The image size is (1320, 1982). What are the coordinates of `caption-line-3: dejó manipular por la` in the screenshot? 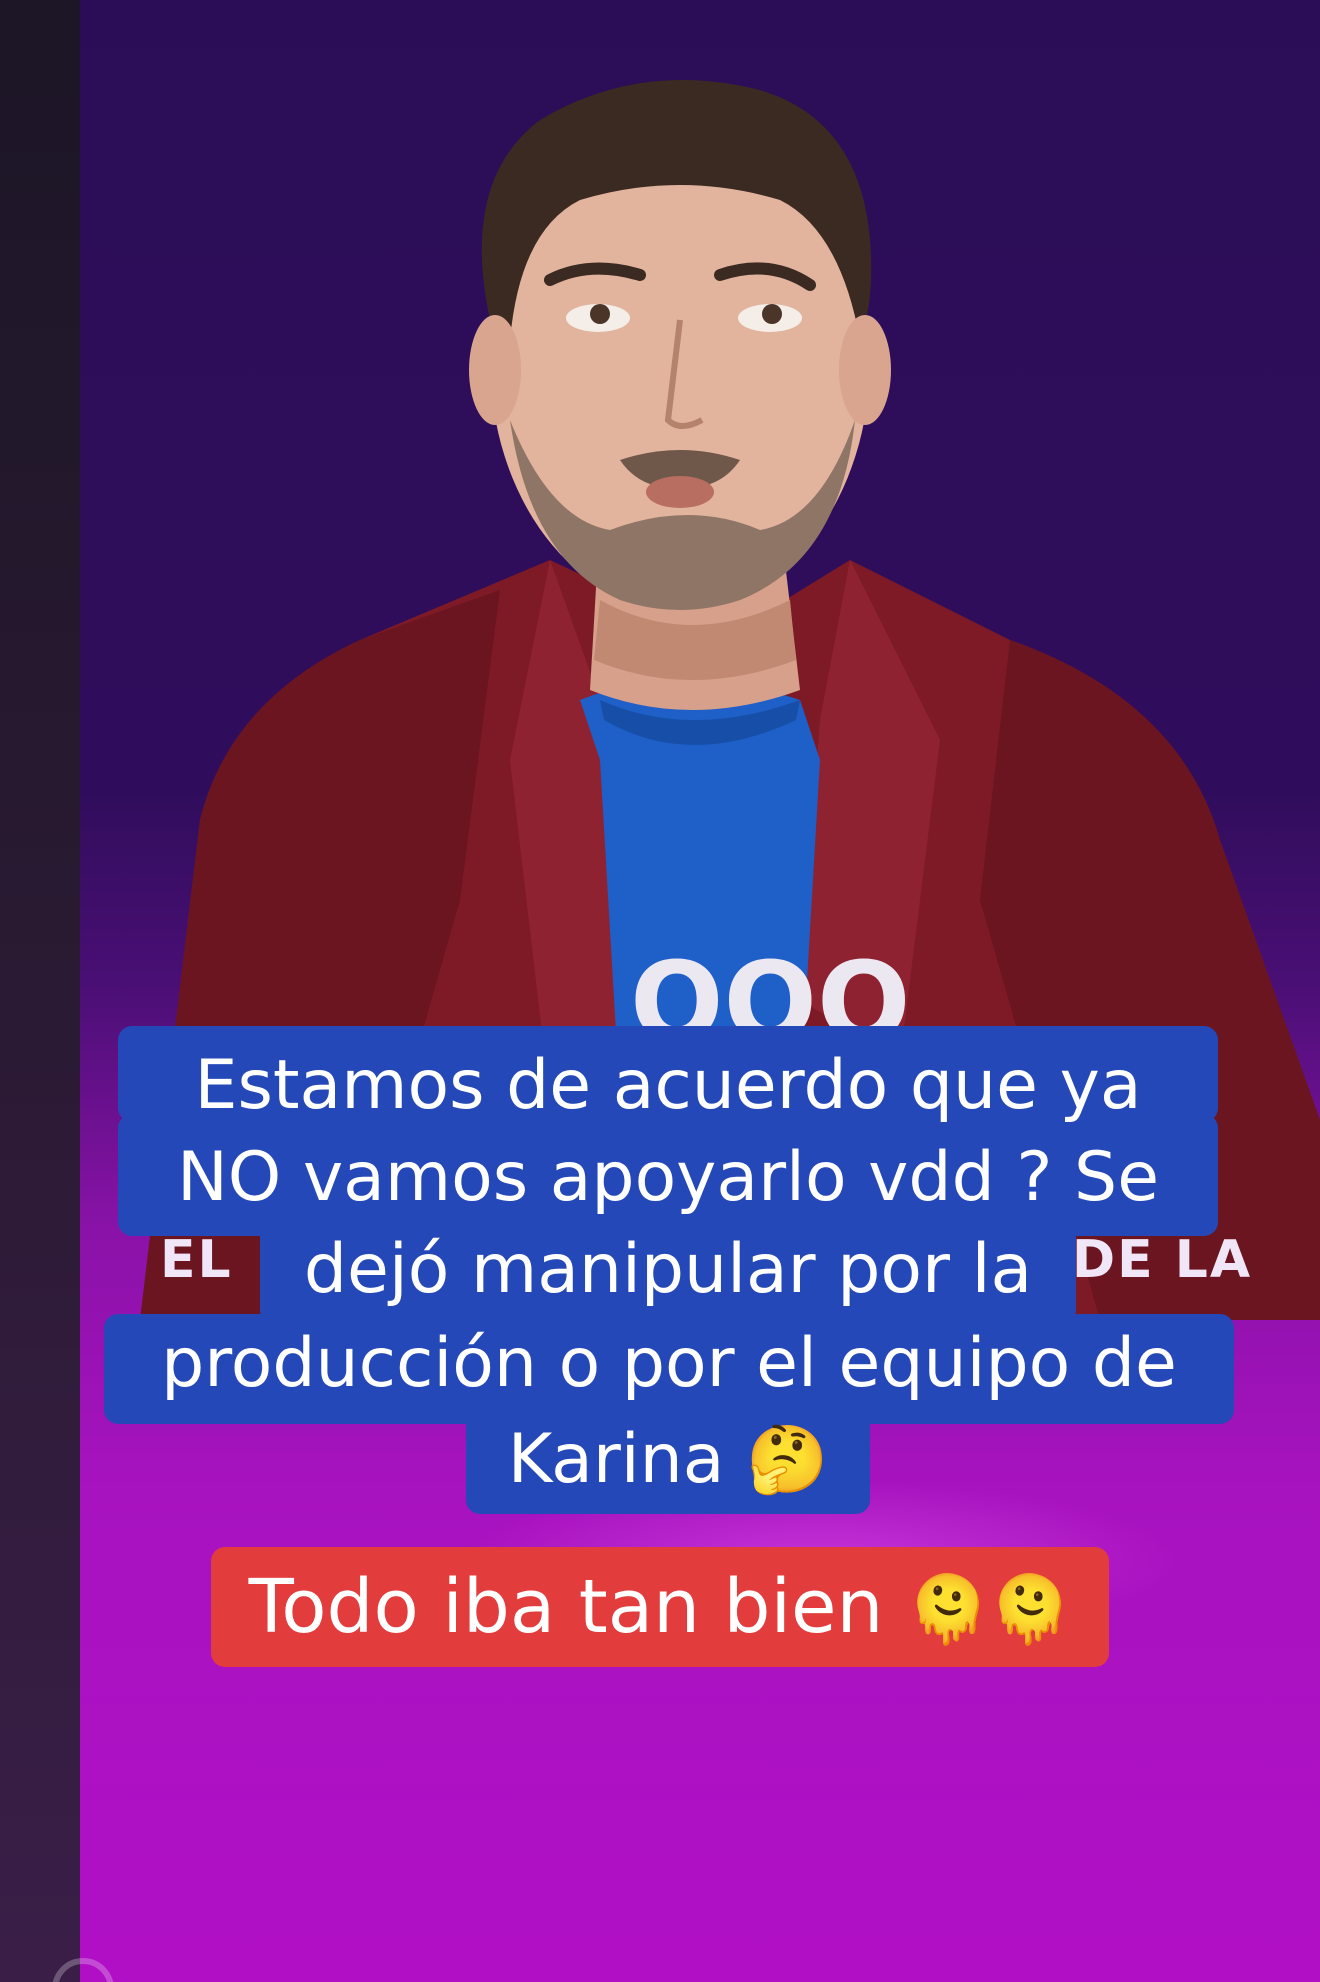 It's located at (668, 1269).